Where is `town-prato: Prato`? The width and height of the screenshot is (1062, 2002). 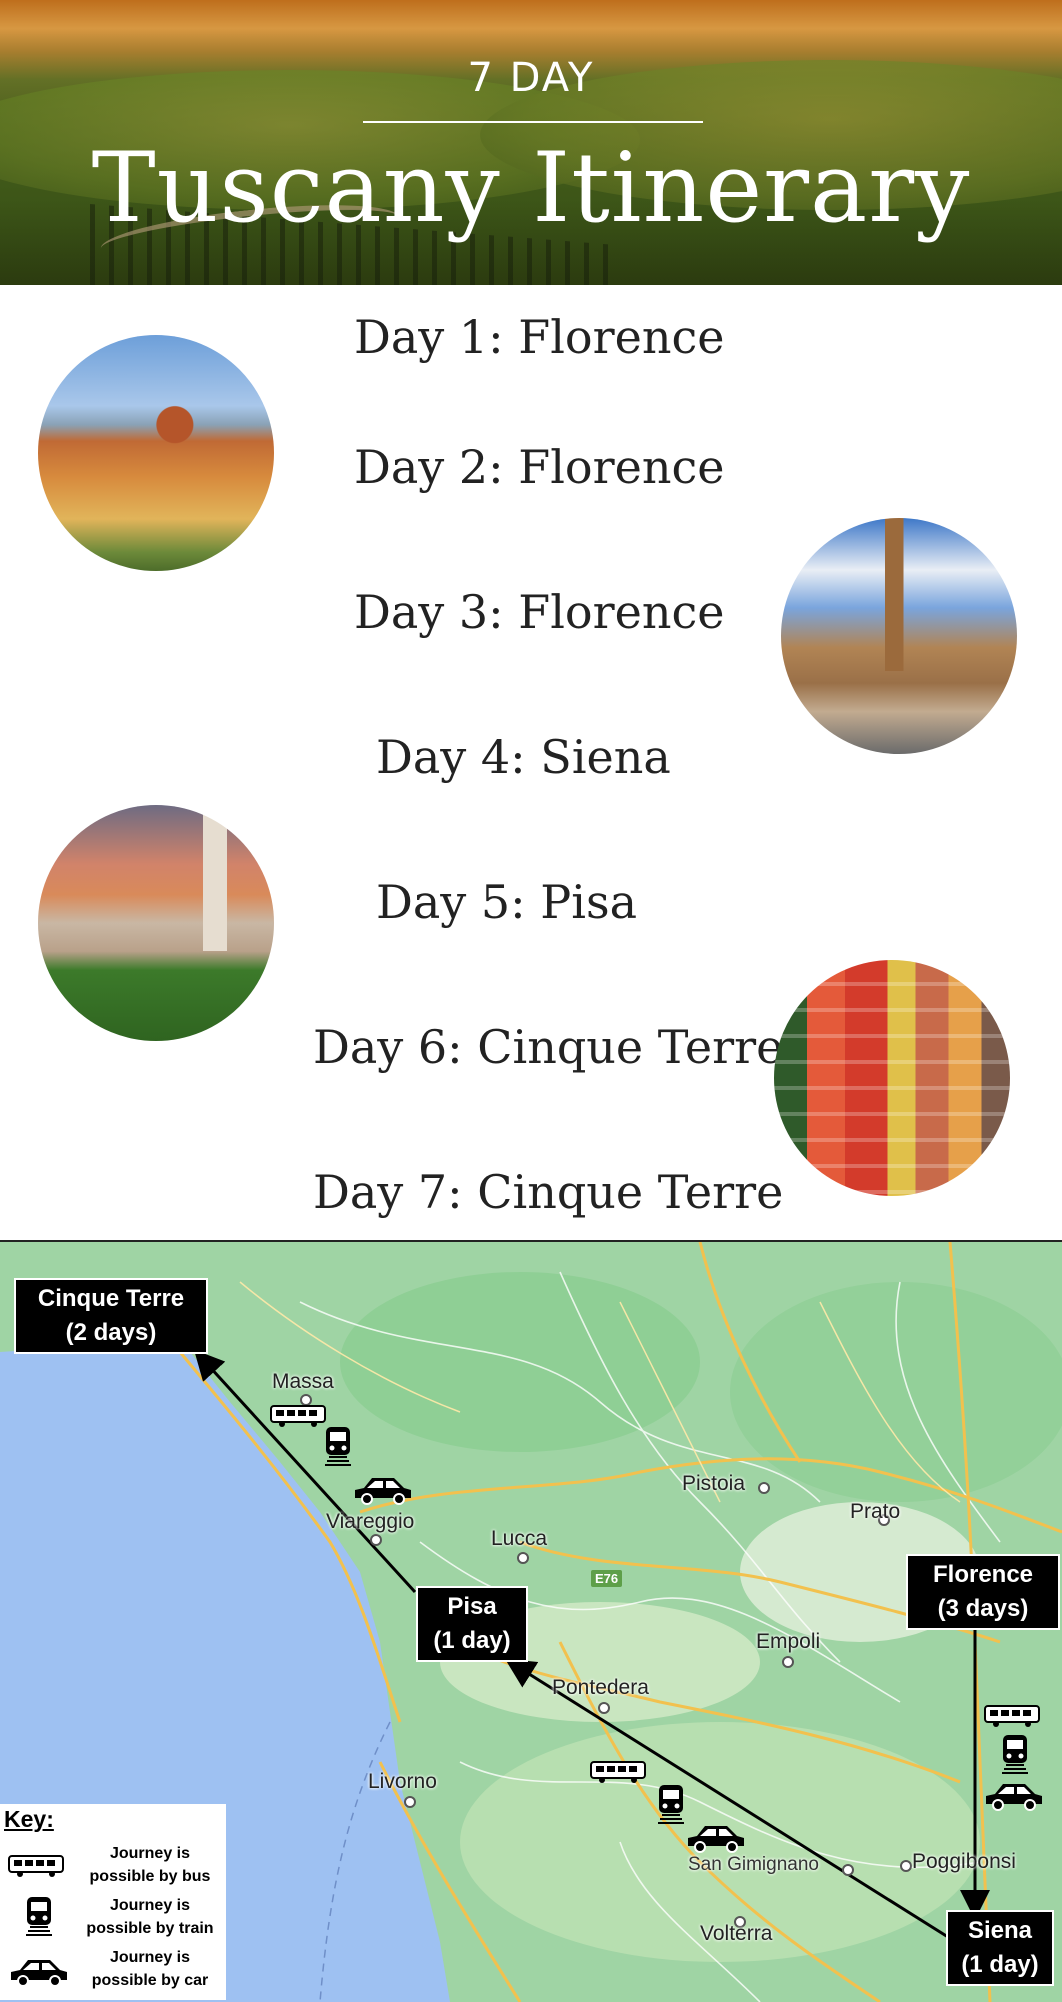 town-prato: Prato is located at coordinates (875, 1511).